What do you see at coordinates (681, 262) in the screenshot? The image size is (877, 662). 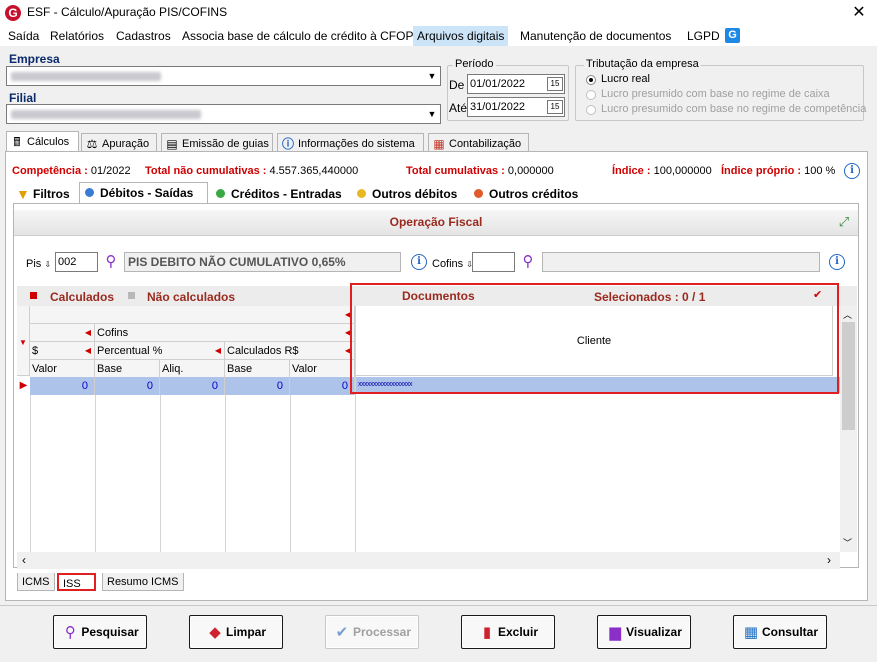 I see `cofins-description` at bounding box center [681, 262].